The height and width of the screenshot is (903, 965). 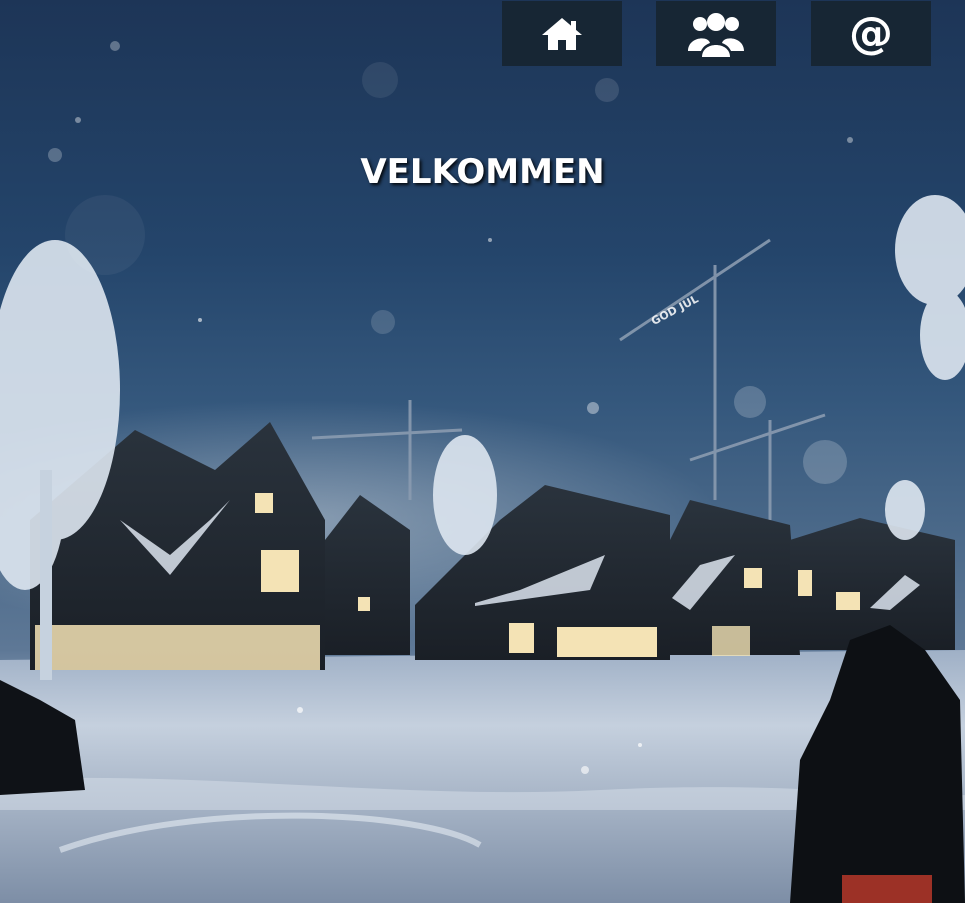 I want to click on page-title: VELKOMMEN, so click(x=482, y=172).